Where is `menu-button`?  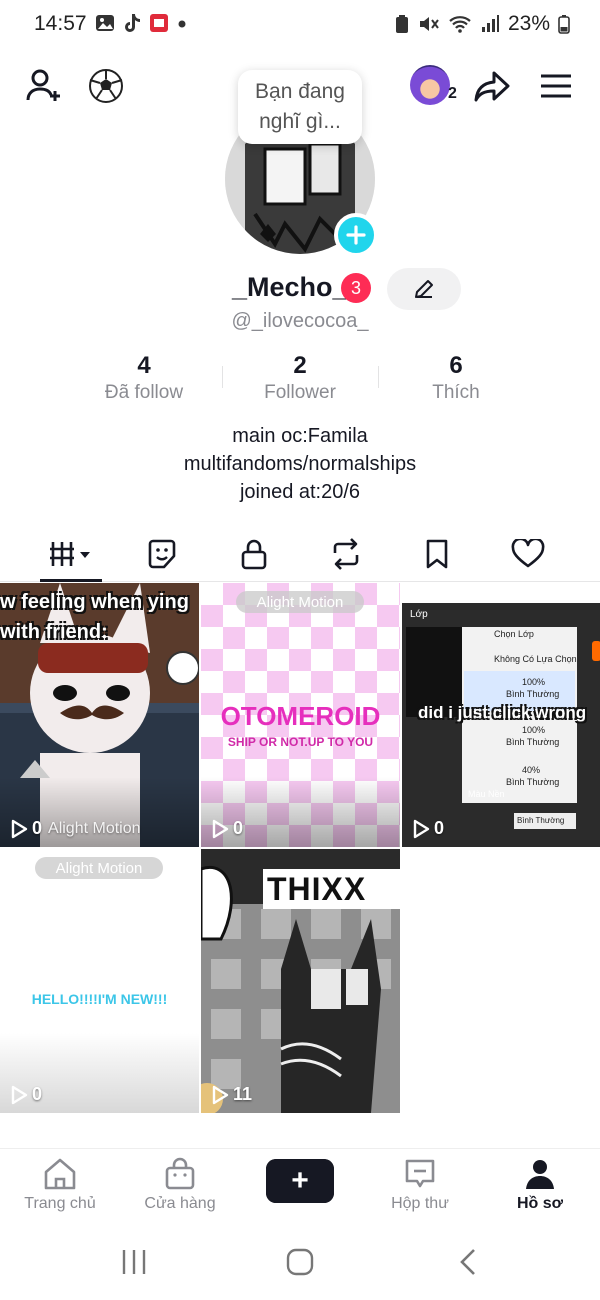
menu-button is located at coordinates (556, 86).